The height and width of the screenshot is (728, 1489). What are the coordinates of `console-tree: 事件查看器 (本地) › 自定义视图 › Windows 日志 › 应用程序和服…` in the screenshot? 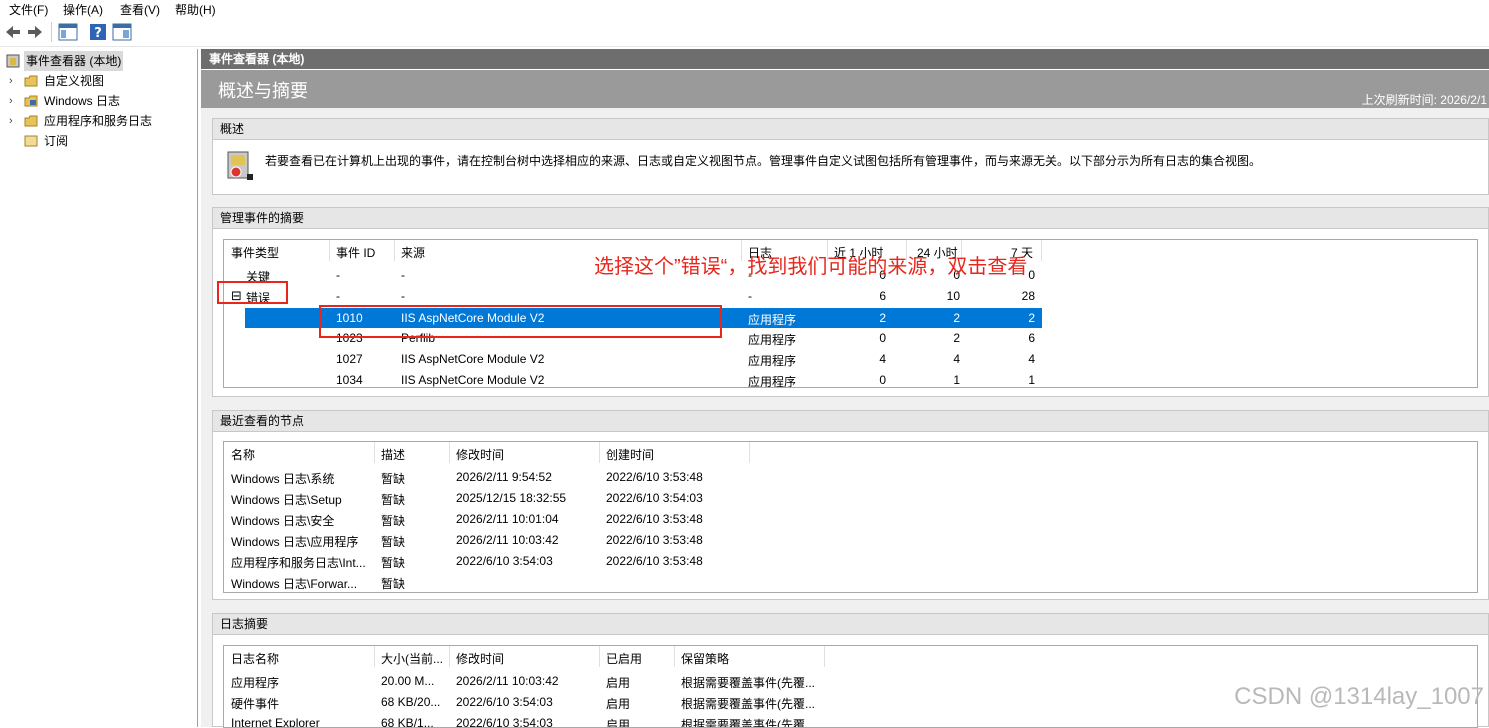 It's located at (99, 388).